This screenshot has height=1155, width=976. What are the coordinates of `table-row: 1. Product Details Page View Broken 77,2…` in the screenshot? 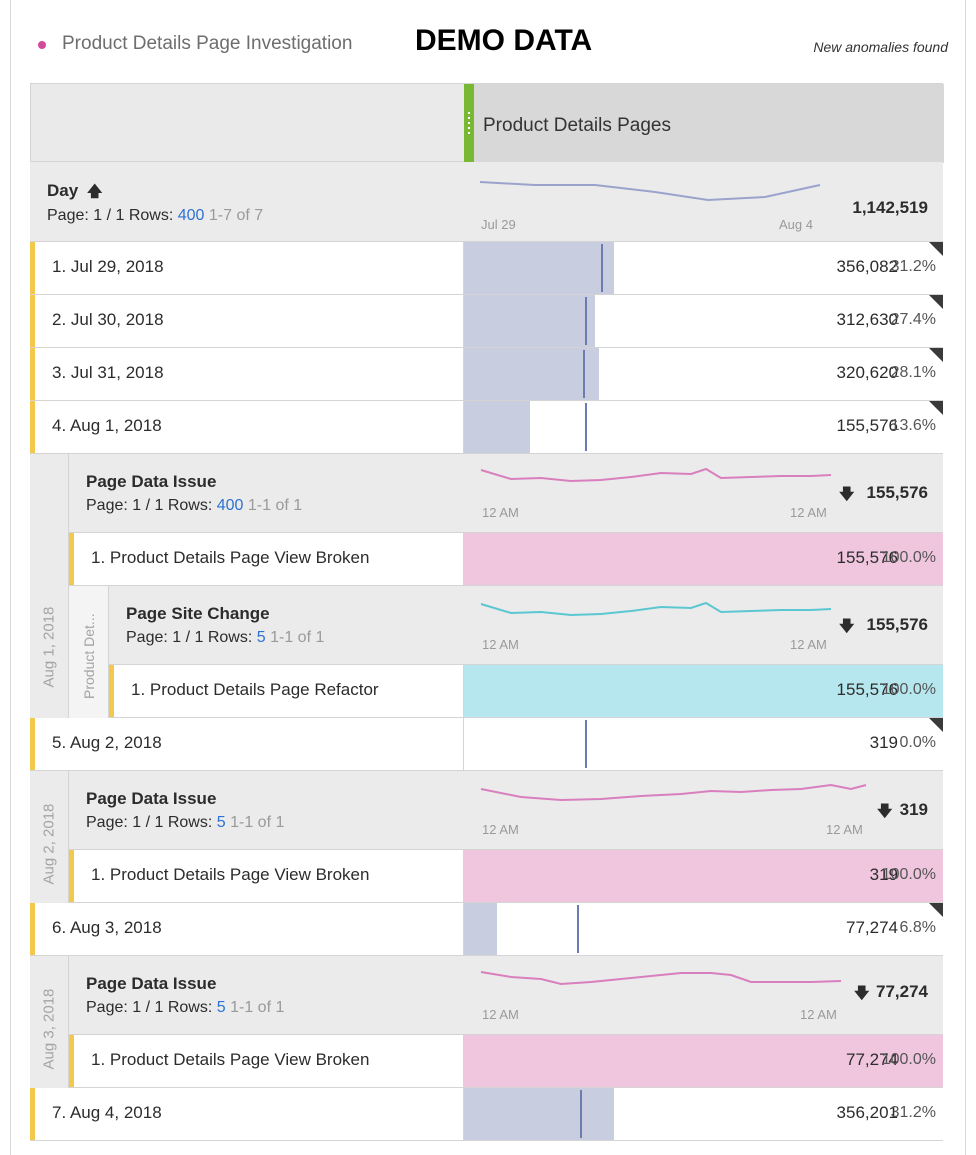 It's located at (506, 1061).